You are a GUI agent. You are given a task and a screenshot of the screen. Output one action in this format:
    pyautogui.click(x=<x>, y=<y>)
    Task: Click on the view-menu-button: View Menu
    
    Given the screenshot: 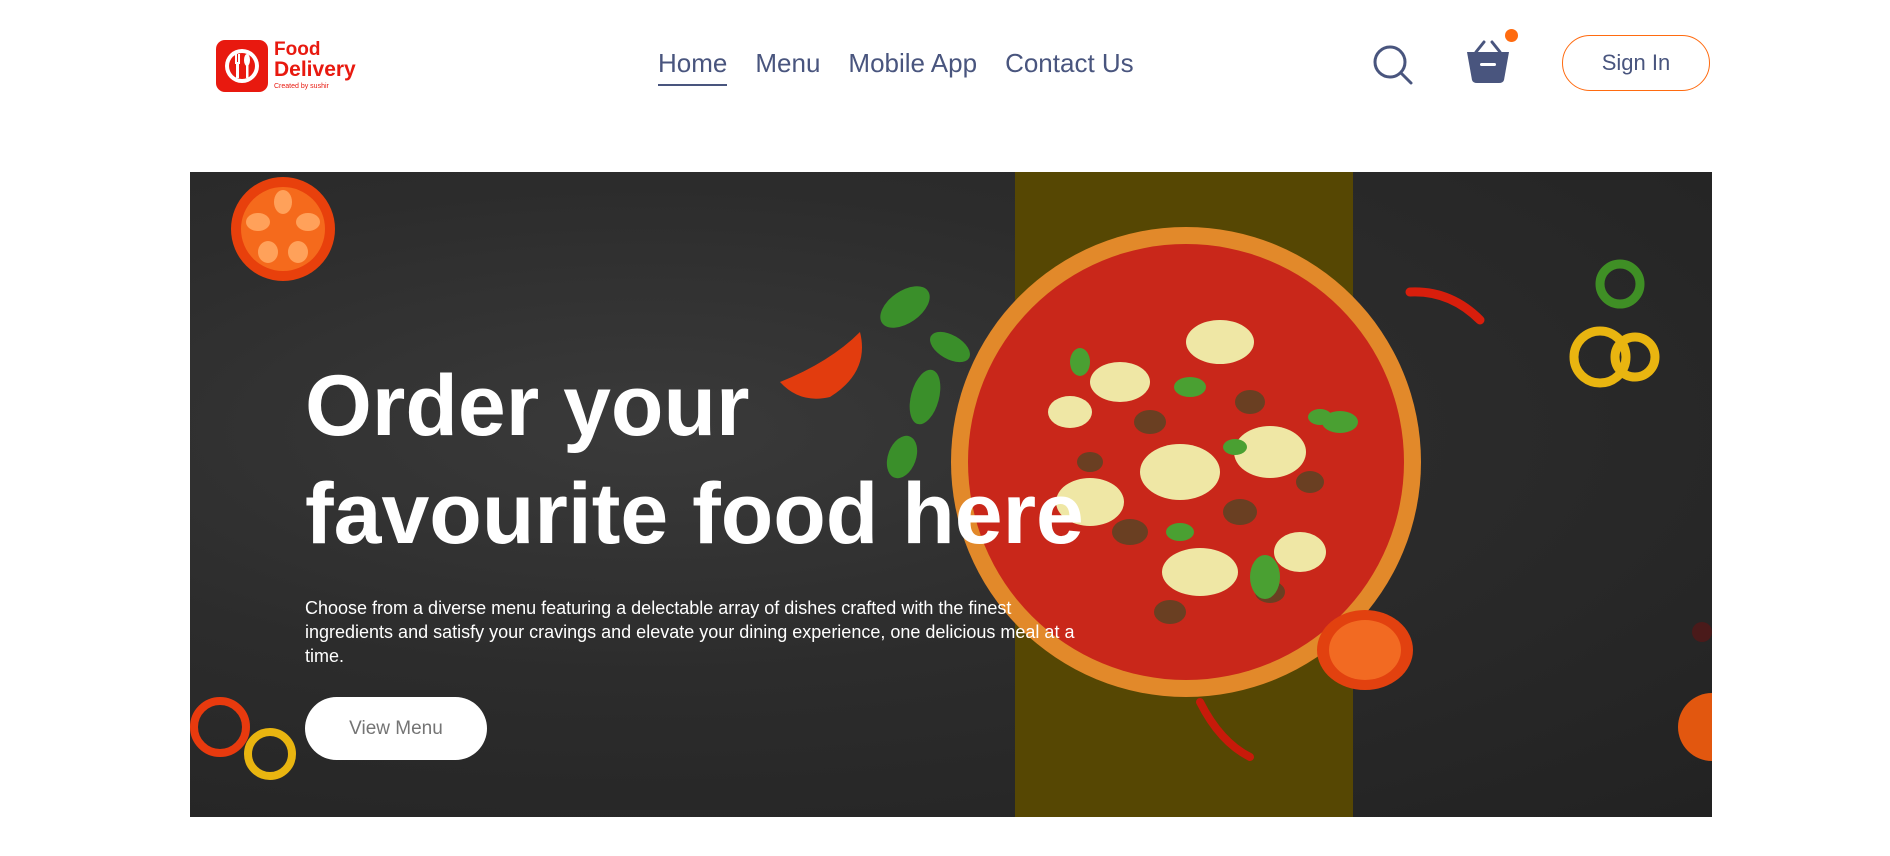 What is the action you would take?
    pyautogui.click(x=396, y=728)
    